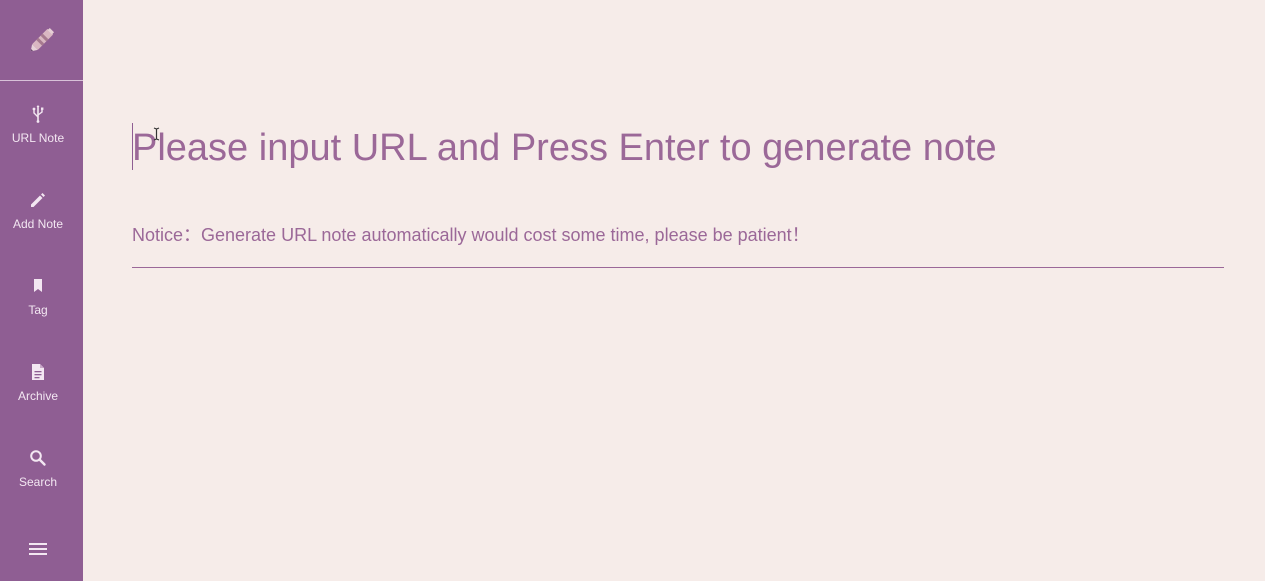  I want to click on url-input, so click(662, 148).